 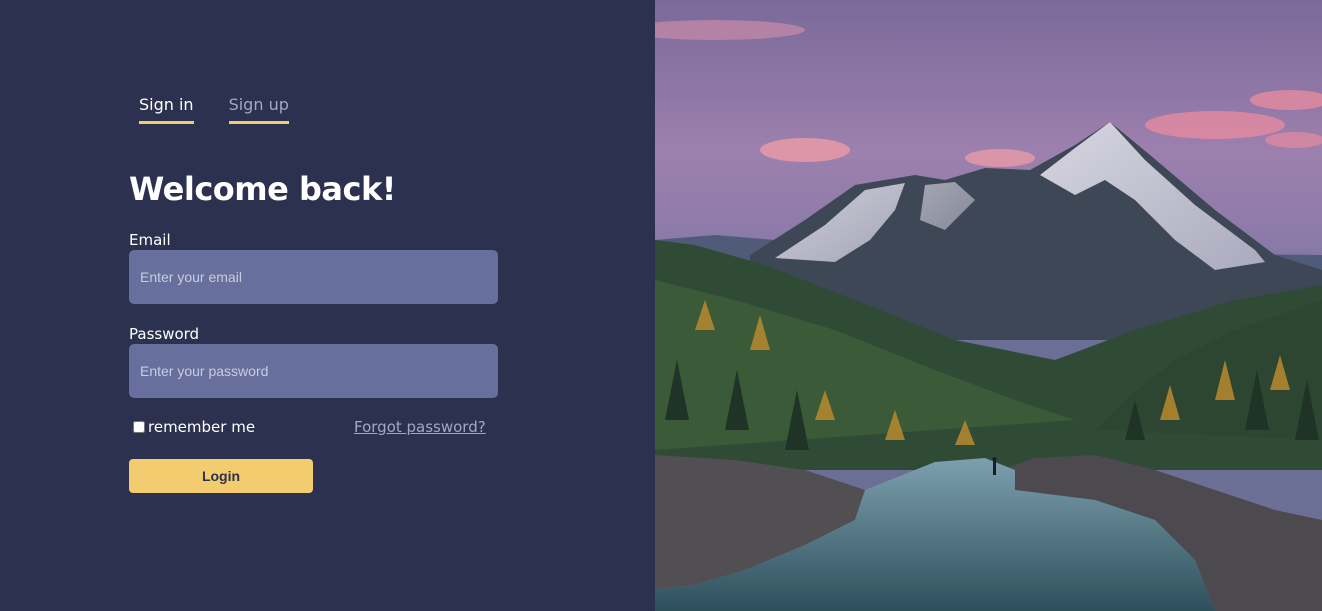 I want to click on auth-tabs: Sign in Sign up, so click(x=214, y=109).